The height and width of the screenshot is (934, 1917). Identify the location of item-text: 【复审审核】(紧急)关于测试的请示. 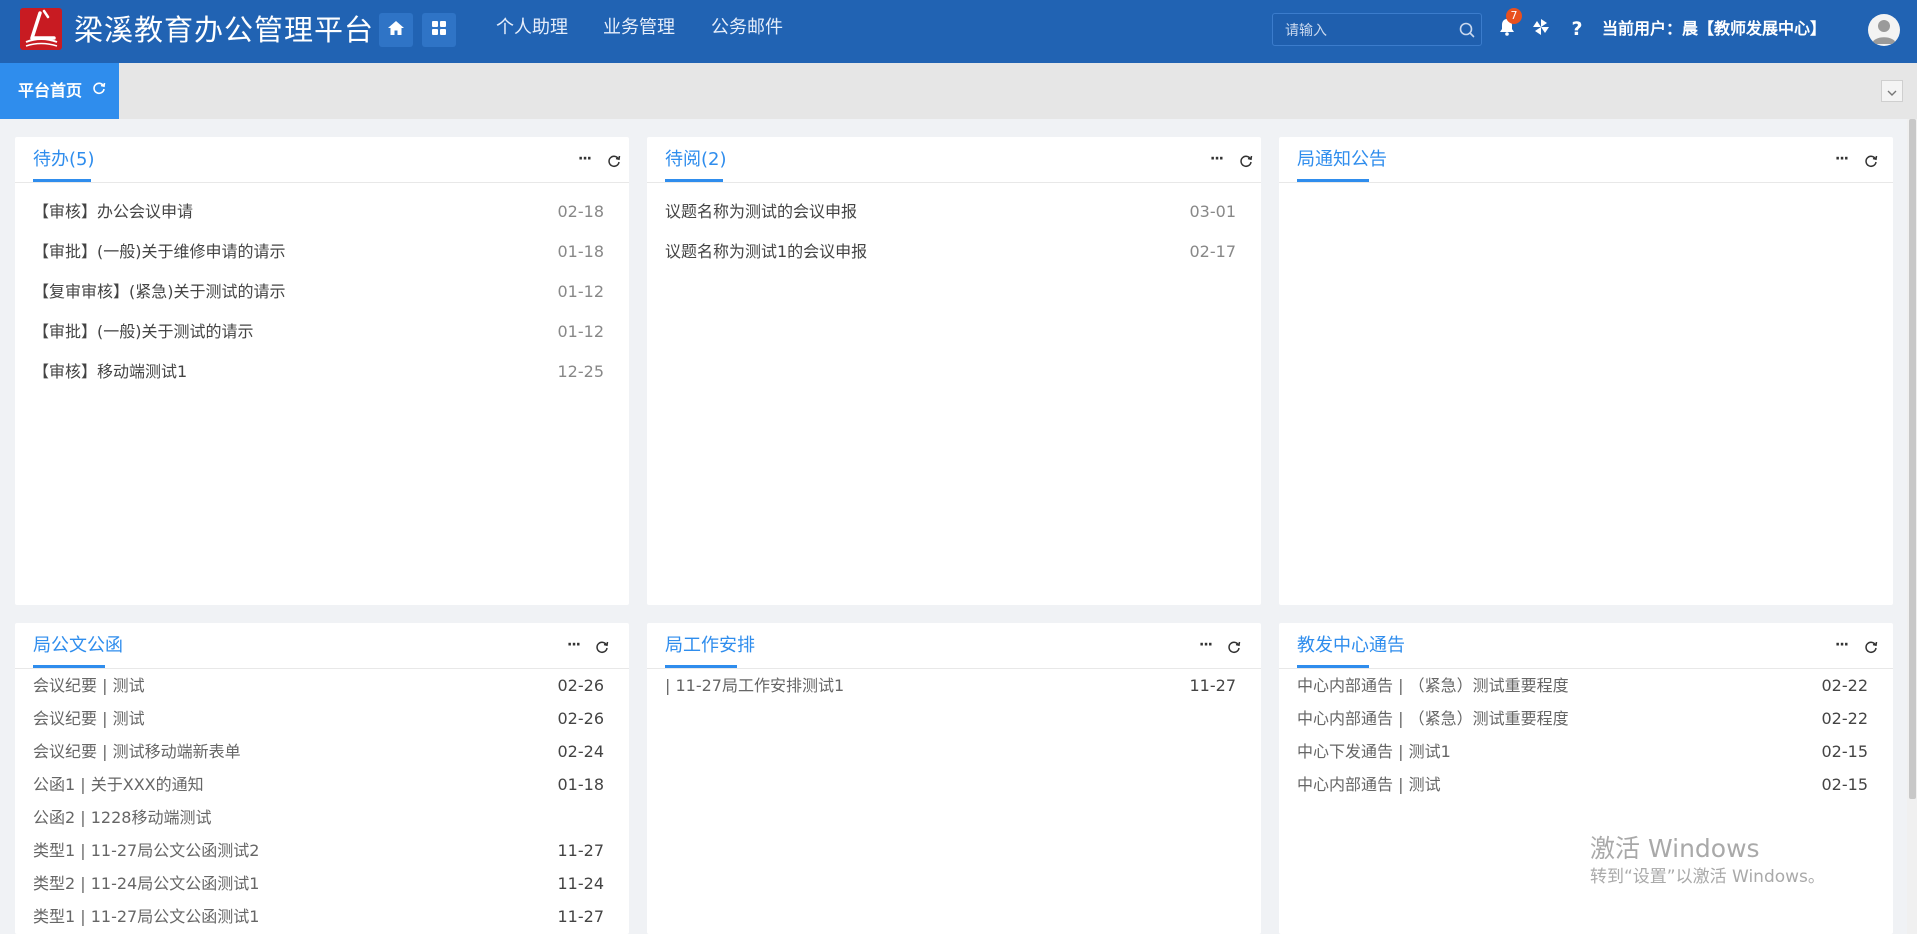
(159, 292).